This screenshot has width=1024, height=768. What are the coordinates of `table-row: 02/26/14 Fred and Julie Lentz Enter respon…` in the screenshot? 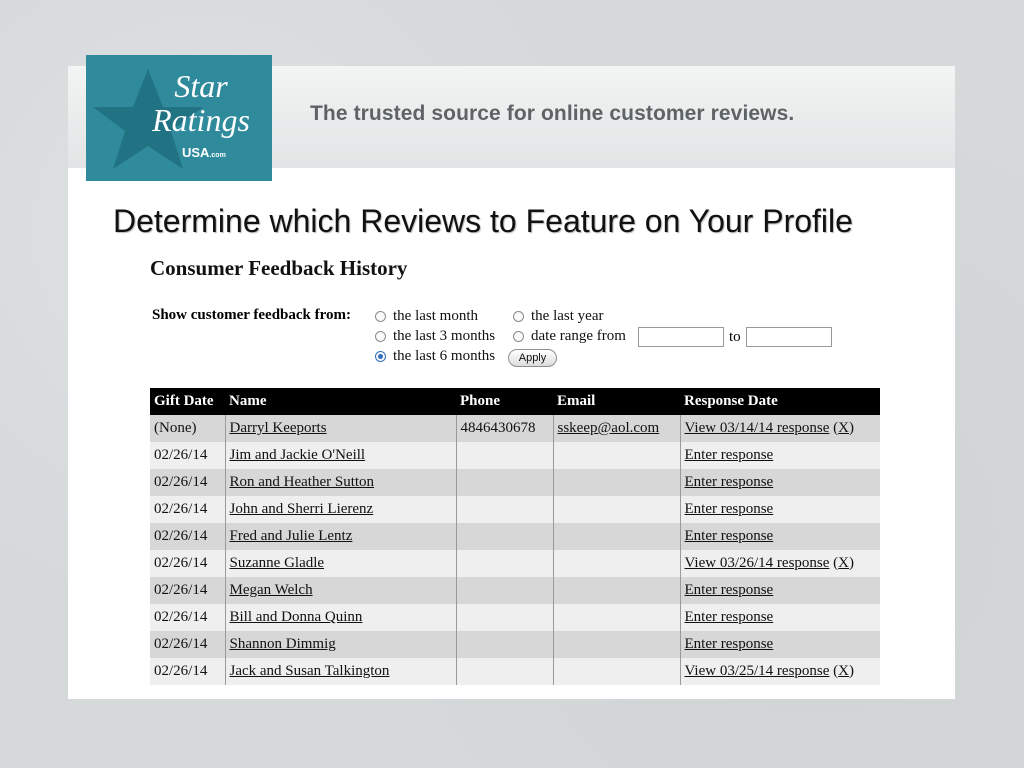 It's located at (515, 536).